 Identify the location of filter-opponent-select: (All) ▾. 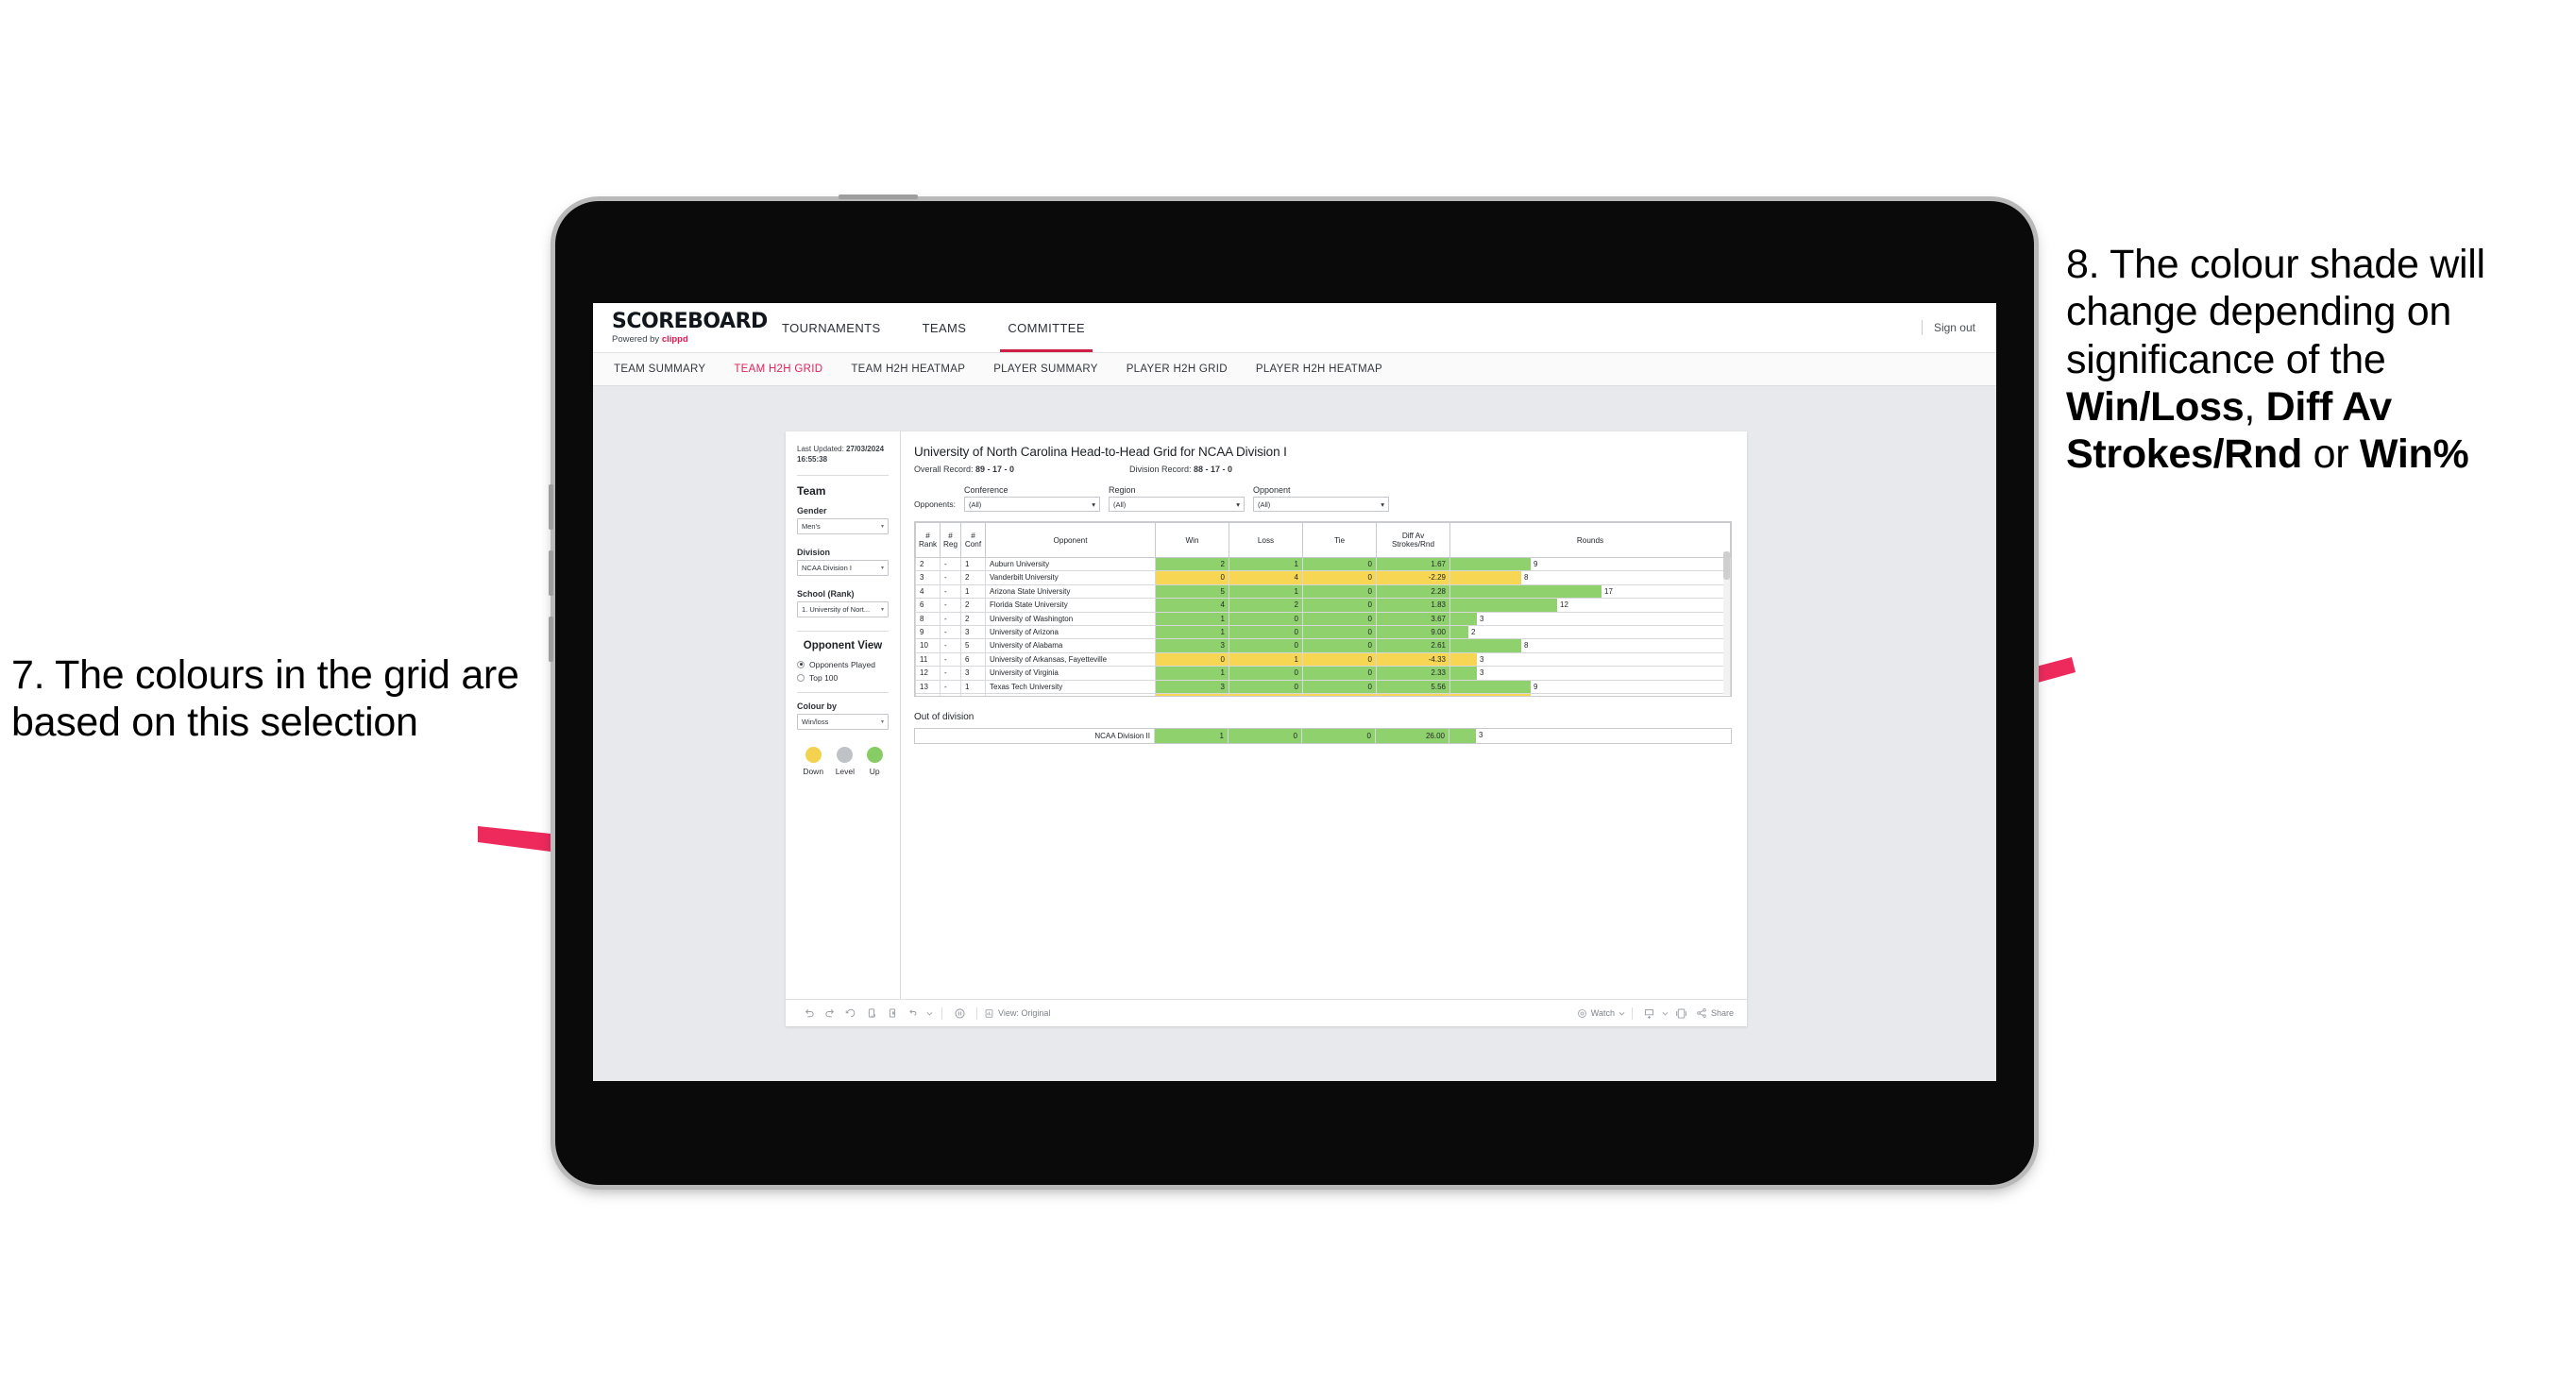
(1320, 504).